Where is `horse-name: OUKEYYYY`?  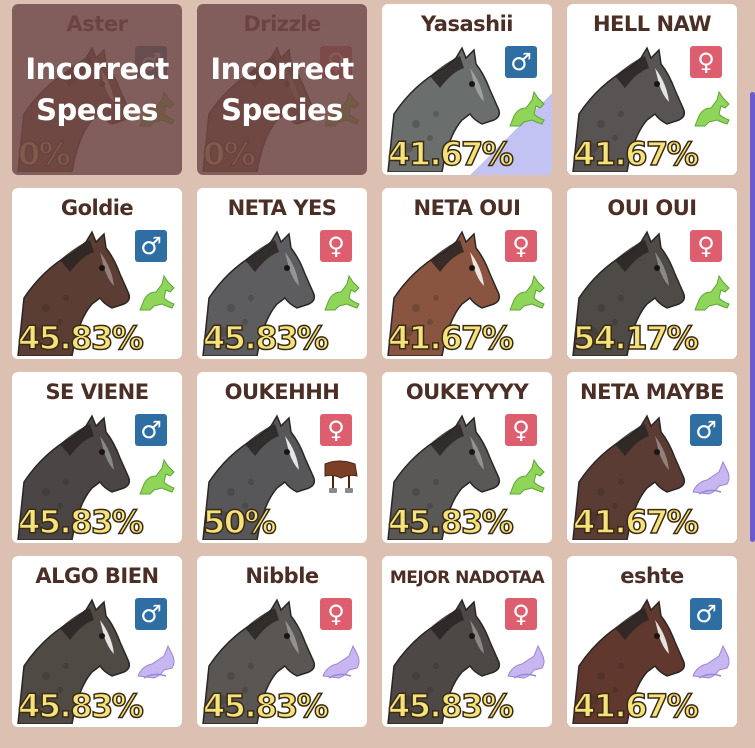
horse-name: OUKEYYYY is located at coordinates (467, 392).